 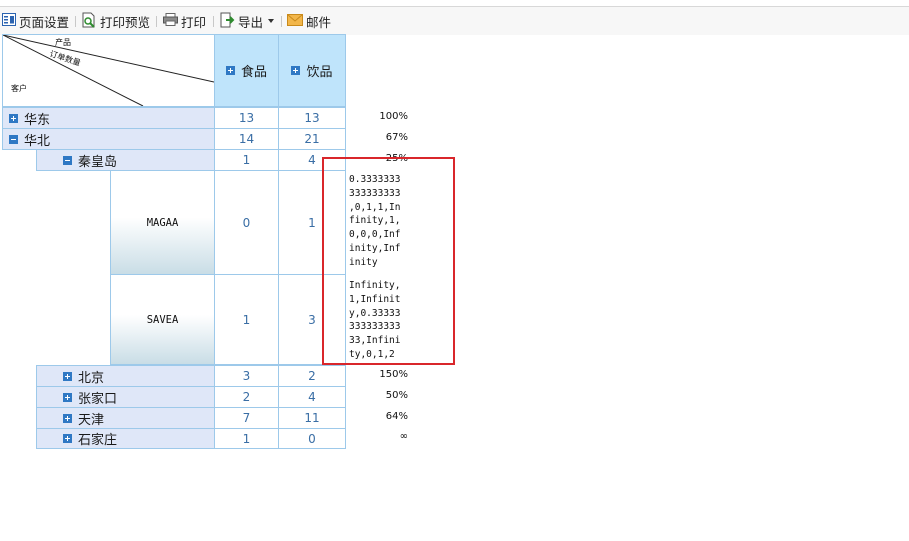 I want to click on percent-value: 50%, so click(x=396, y=395).